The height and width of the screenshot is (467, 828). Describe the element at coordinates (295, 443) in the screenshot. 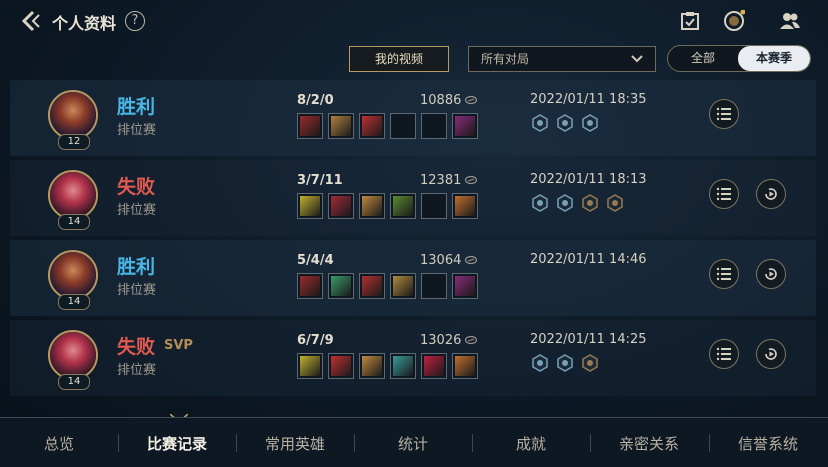

I see `nav-tab: 常用英雄` at that location.